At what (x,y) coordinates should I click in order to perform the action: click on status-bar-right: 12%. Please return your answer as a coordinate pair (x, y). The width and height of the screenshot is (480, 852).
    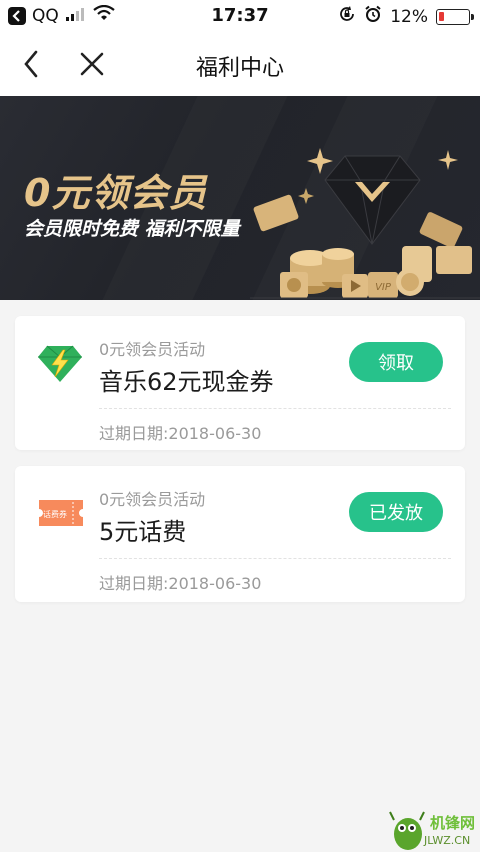
    Looking at the image, I should click on (406, 16).